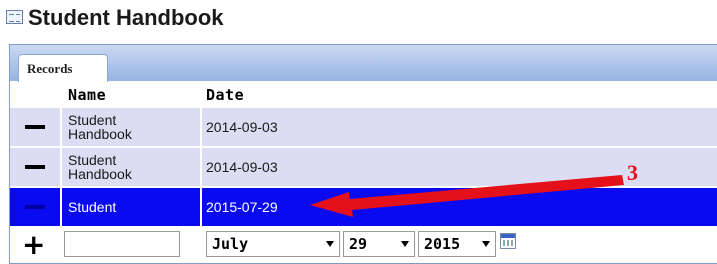  What do you see at coordinates (632, 172) in the screenshot?
I see `annotation-number: 3` at bounding box center [632, 172].